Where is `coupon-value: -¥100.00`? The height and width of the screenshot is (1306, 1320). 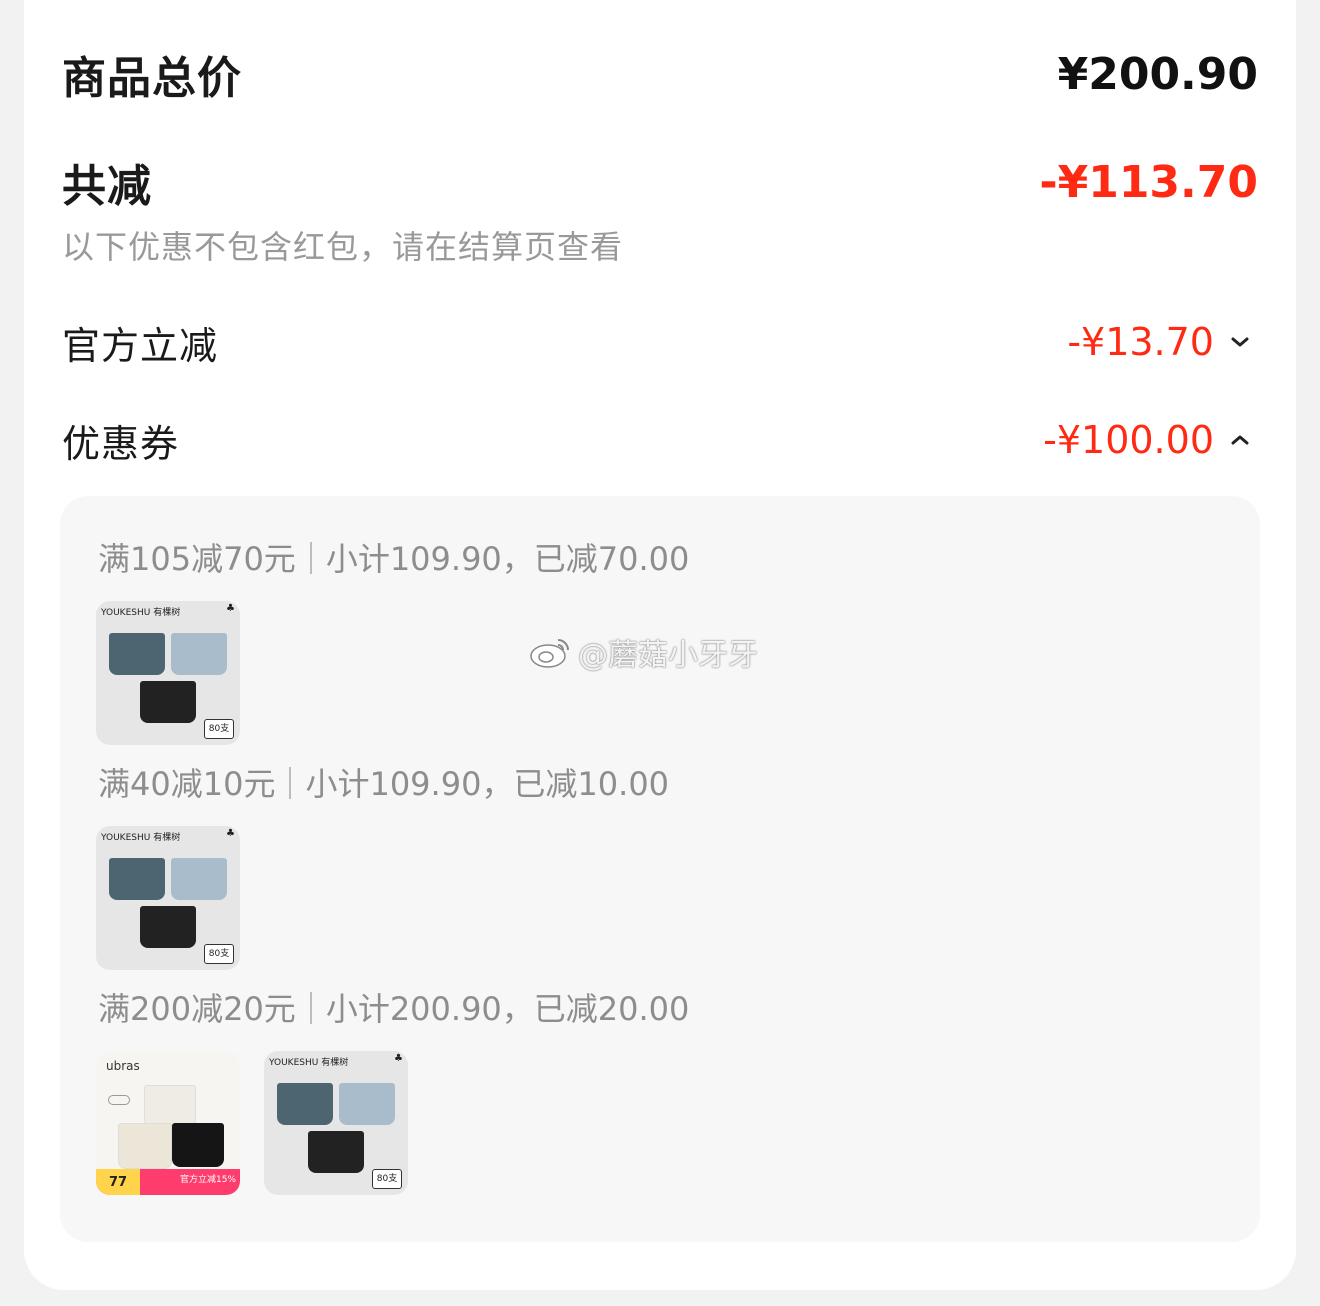 coupon-value: -¥100.00 is located at coordinates (1128, 440).